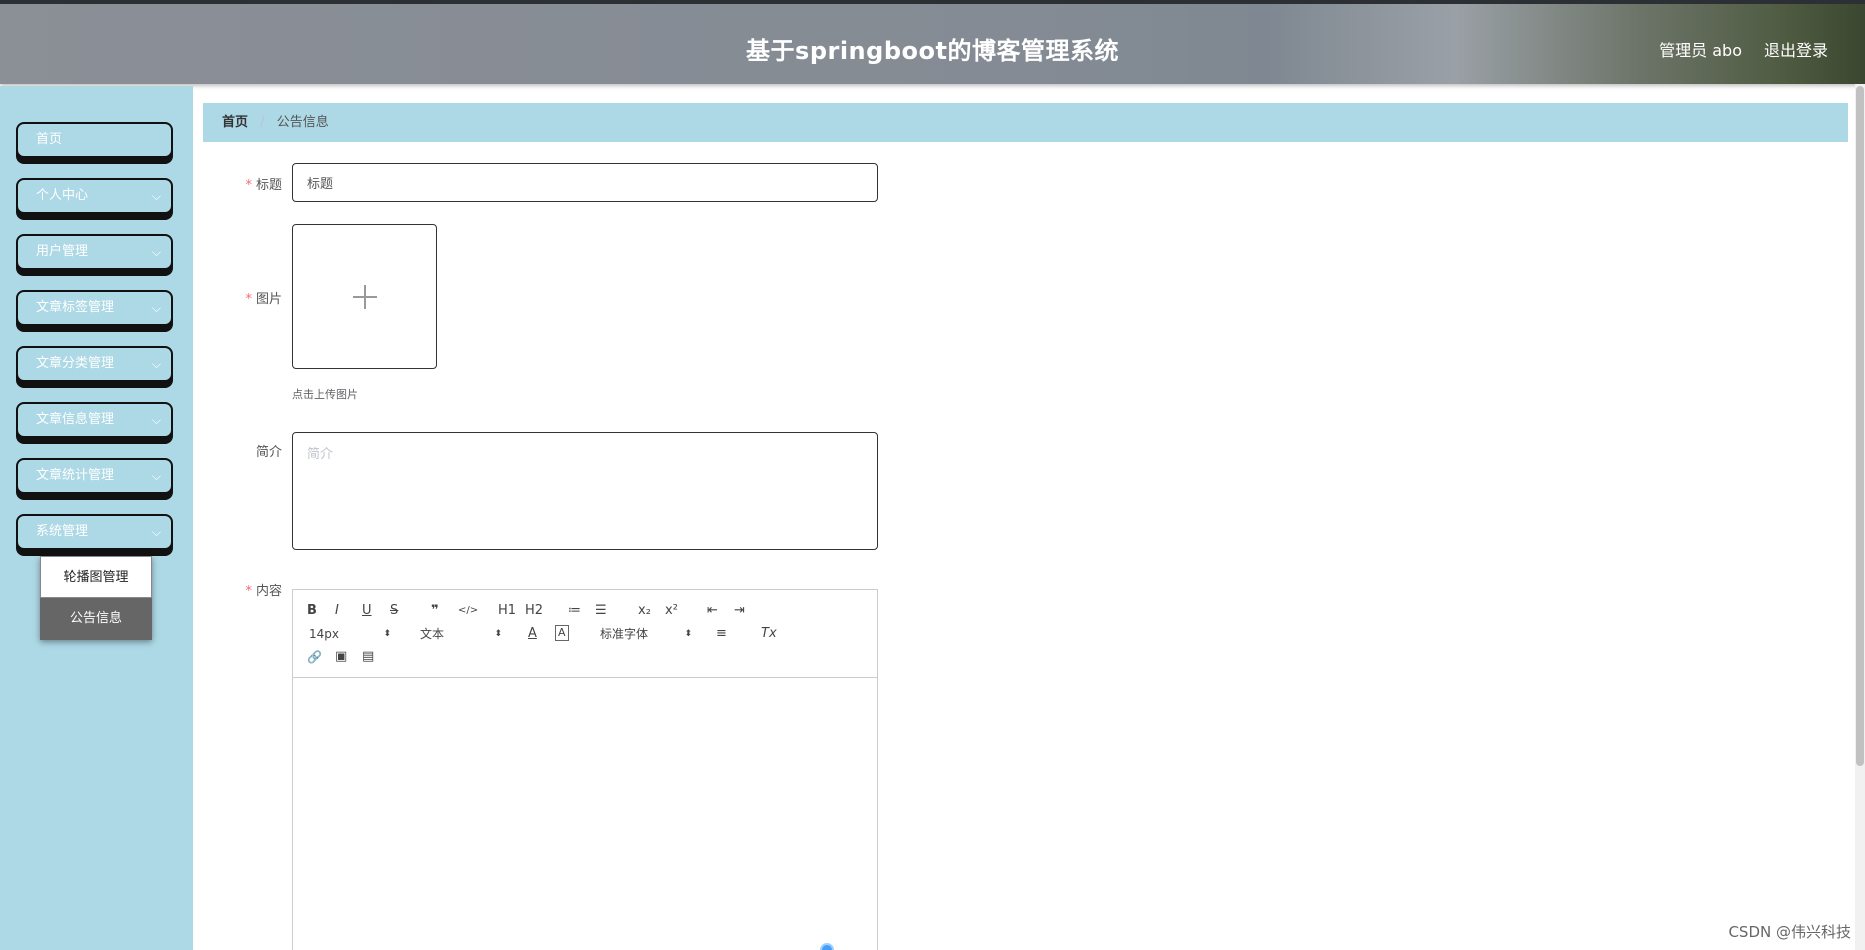 The image size is (1865, 950). I want to click on clear-format-button: Tx, so click(769, 634).